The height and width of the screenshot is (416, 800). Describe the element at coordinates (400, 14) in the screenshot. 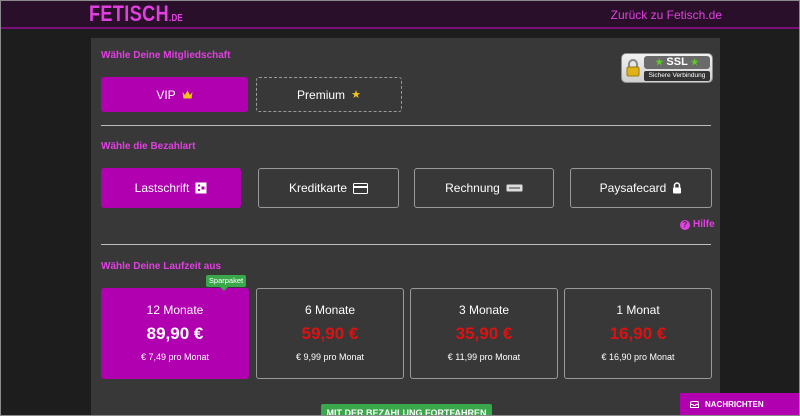

I see `top-header: FETISCH.DE Zurück zu Fetisch.de` at that location.